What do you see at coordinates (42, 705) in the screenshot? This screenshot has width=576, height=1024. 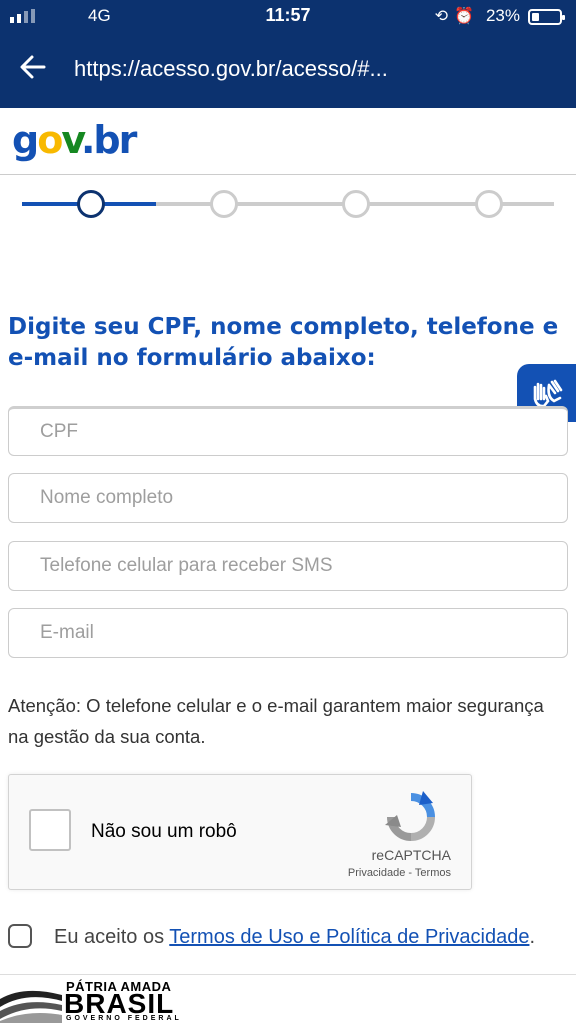 I see `attention-label: Atenção` at bounding box center [42, 705].